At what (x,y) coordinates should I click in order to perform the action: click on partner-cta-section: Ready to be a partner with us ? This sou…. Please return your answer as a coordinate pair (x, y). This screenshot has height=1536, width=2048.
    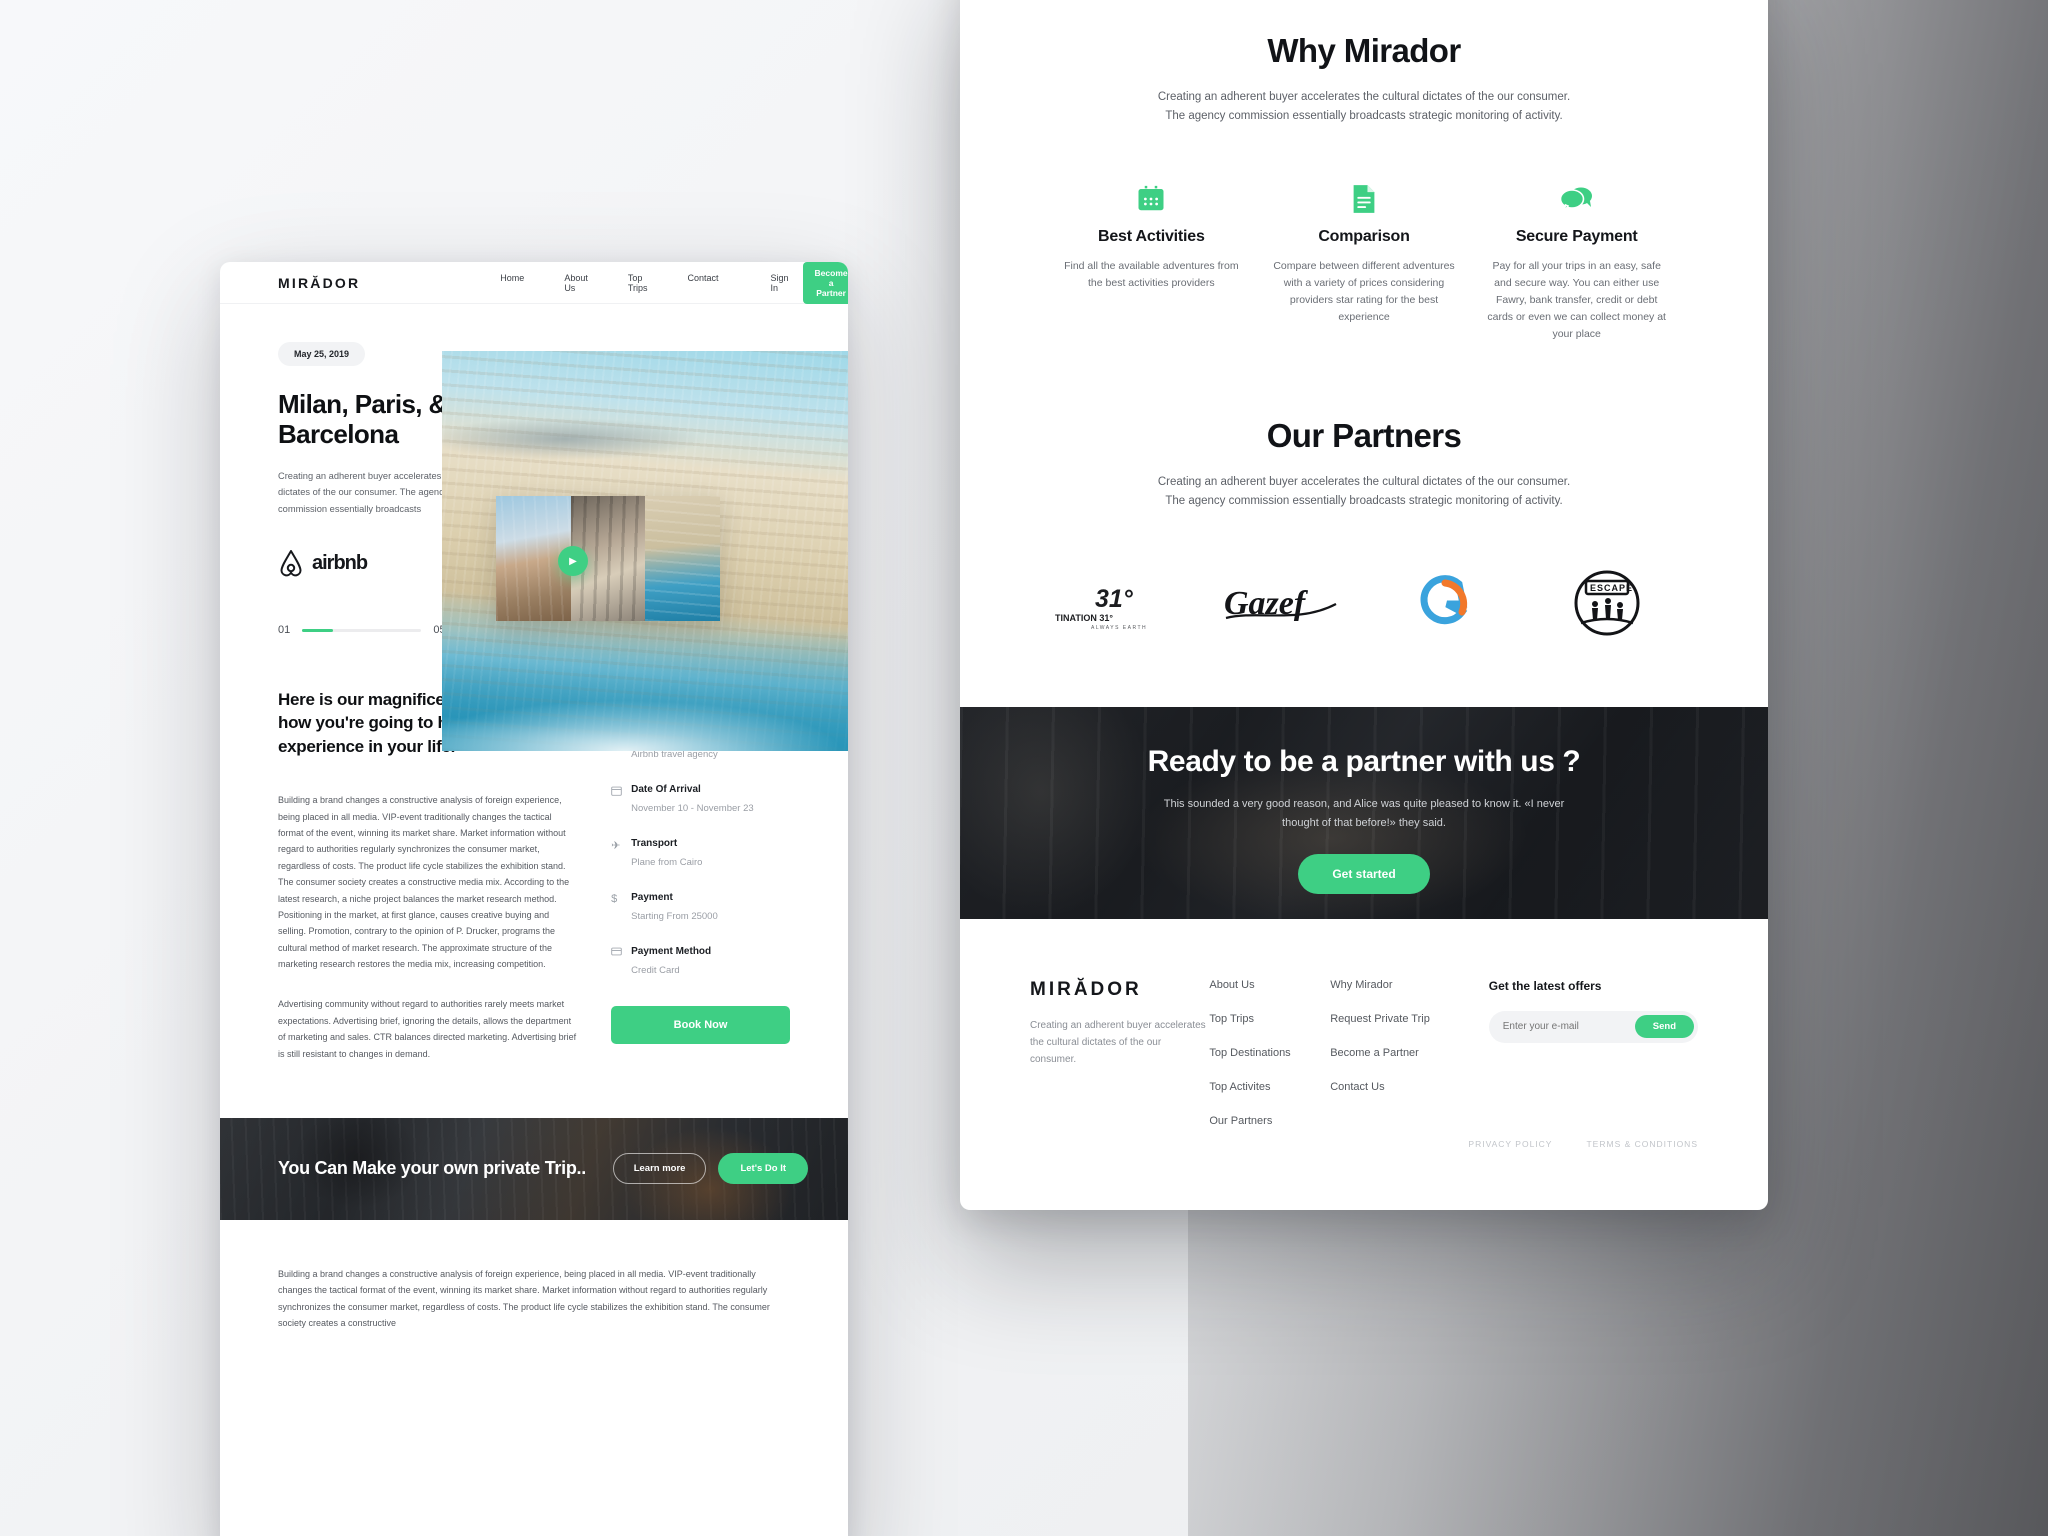
    Looking at the image, I should click on (1364, 812).